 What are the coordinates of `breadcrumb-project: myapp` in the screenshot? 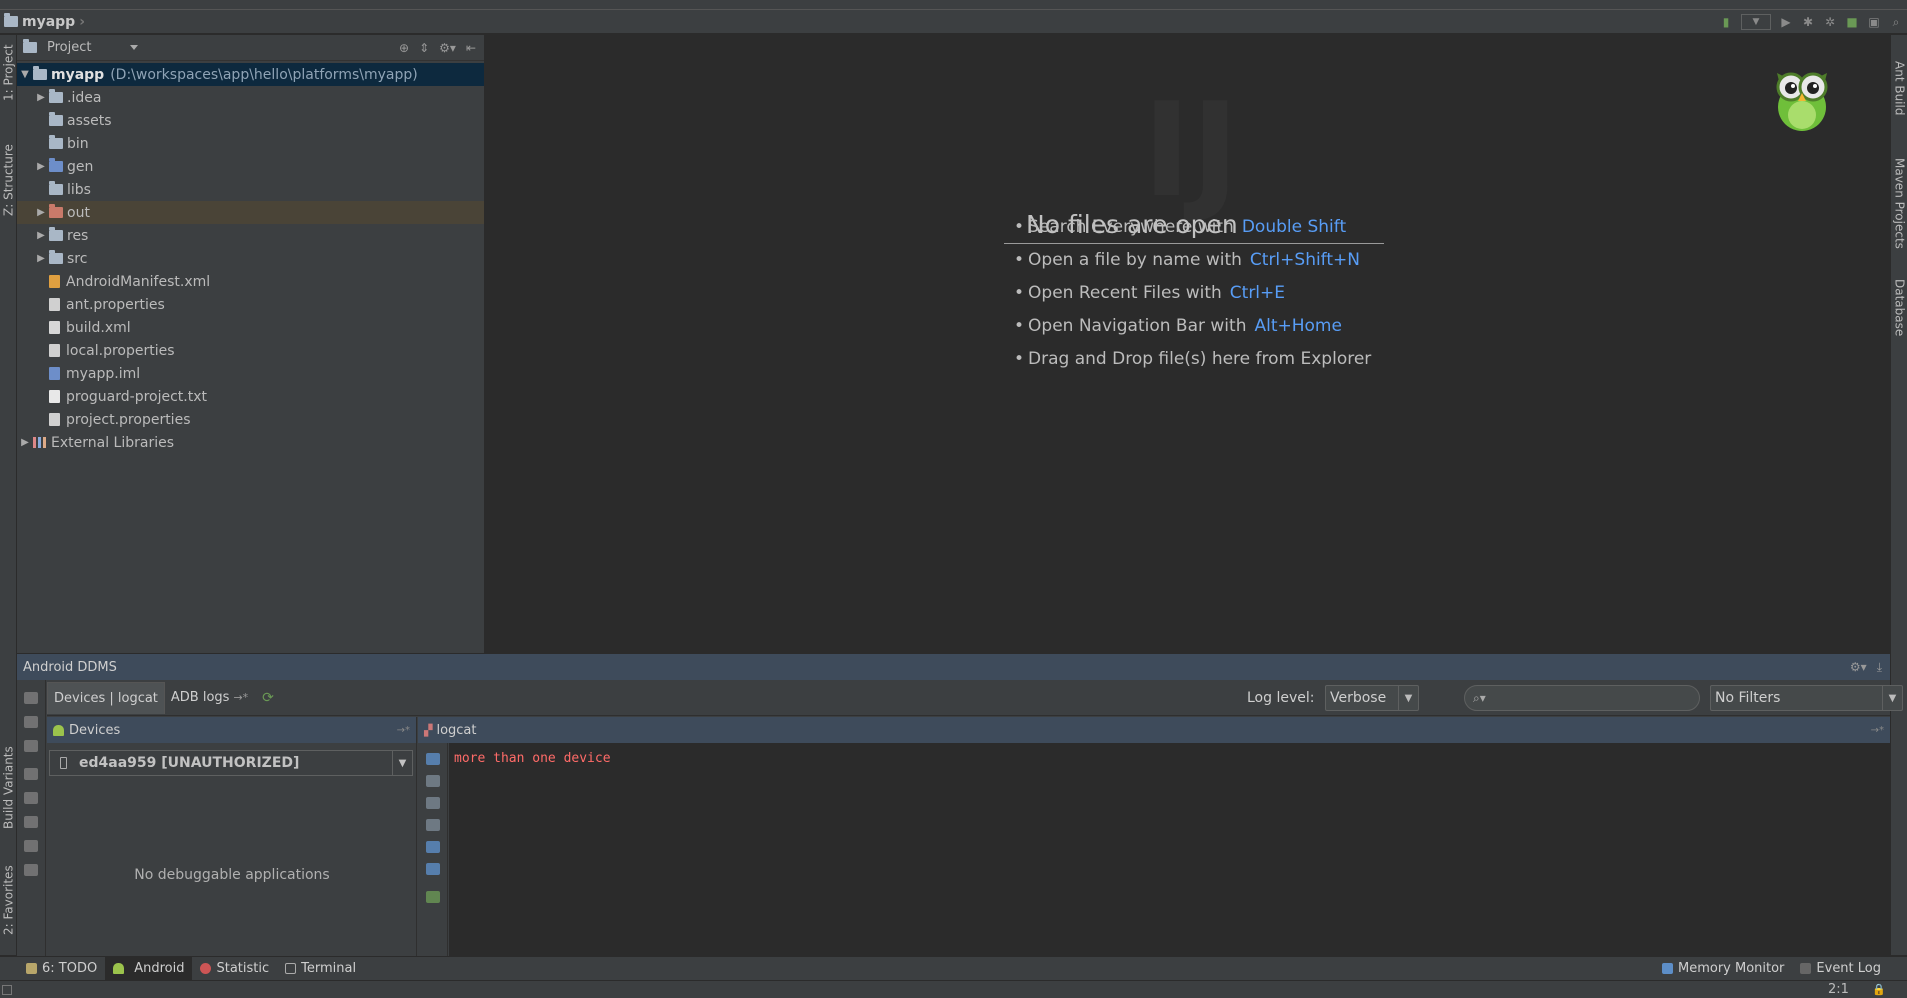 It's located at (48, 22).